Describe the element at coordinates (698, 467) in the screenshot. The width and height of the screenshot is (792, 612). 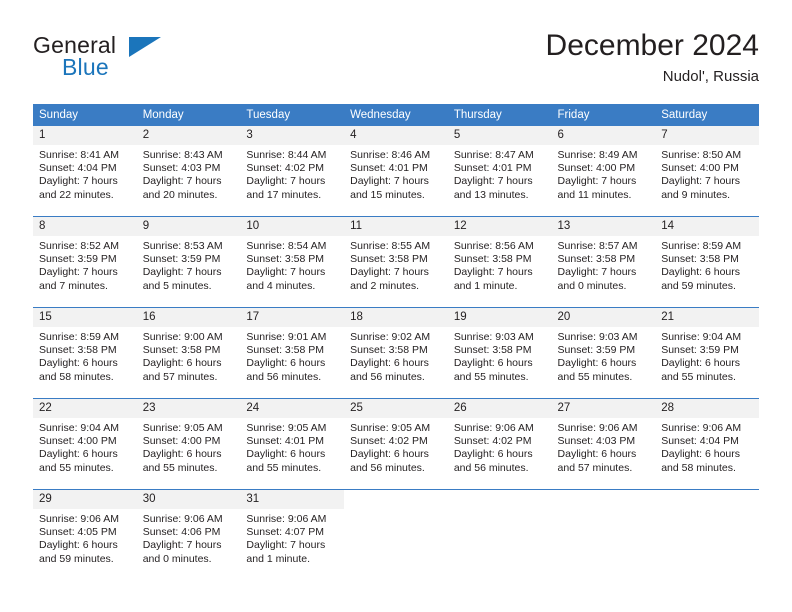
I see `daylight-text: and 58 minutes.` at that location.